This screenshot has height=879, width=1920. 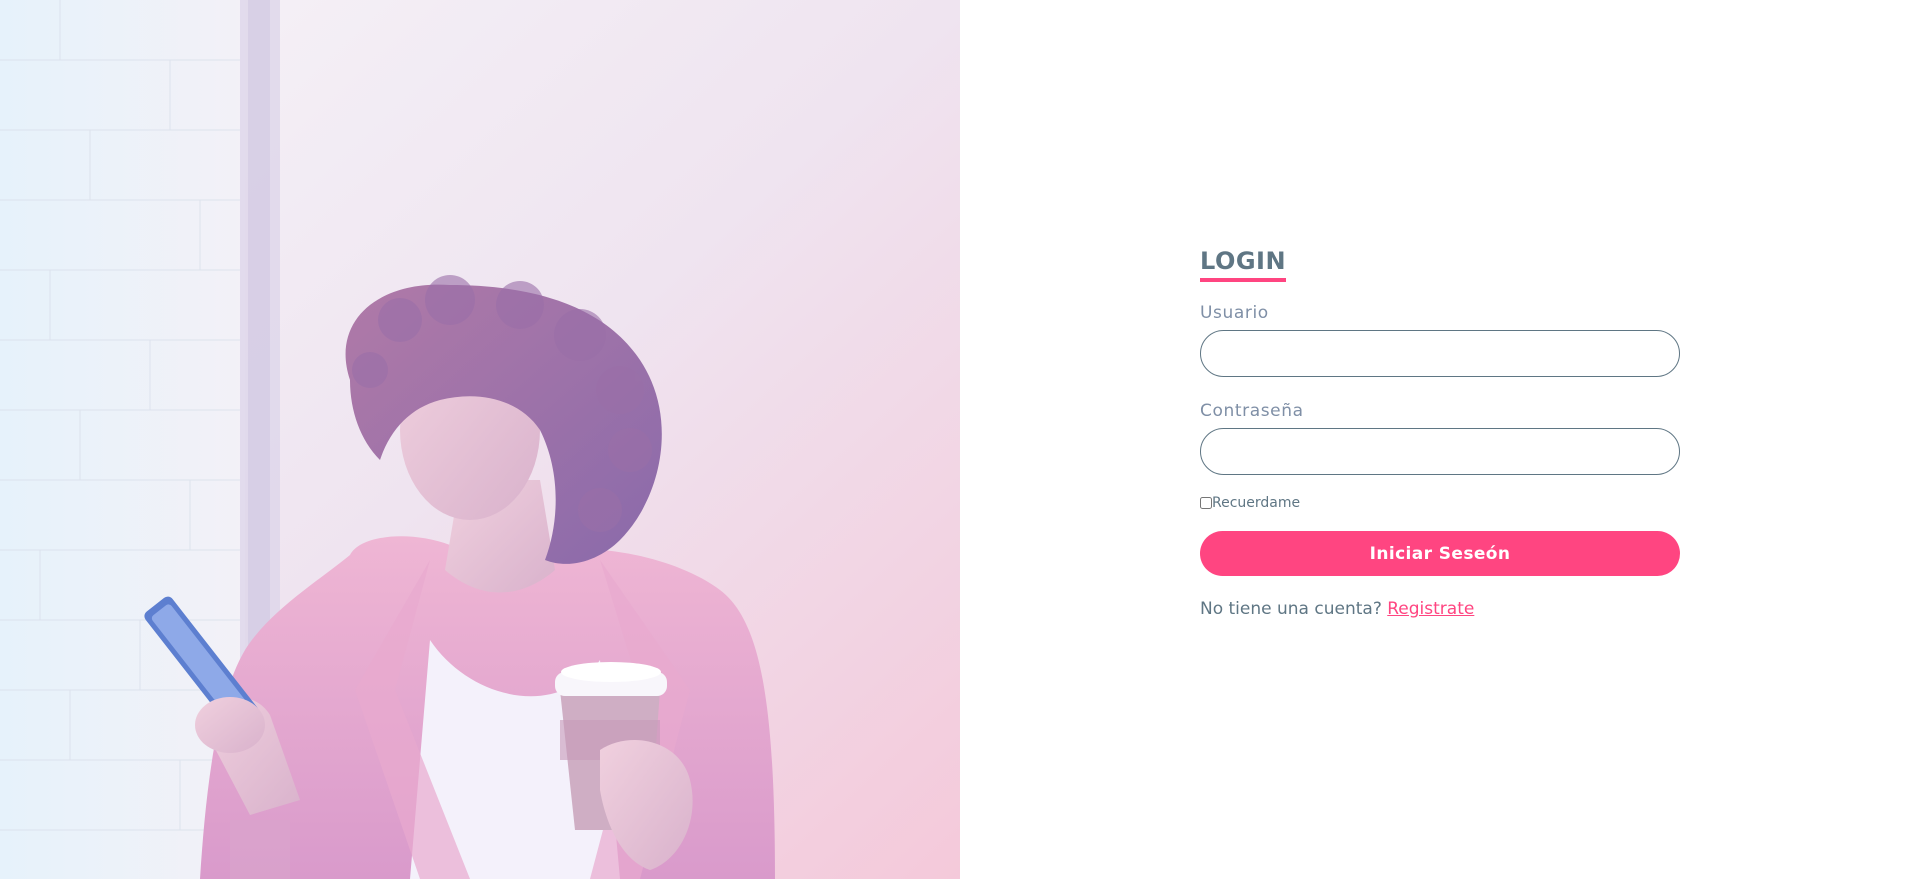 I want to click on remember-me-checkbox, so click(x=1206, y=503).